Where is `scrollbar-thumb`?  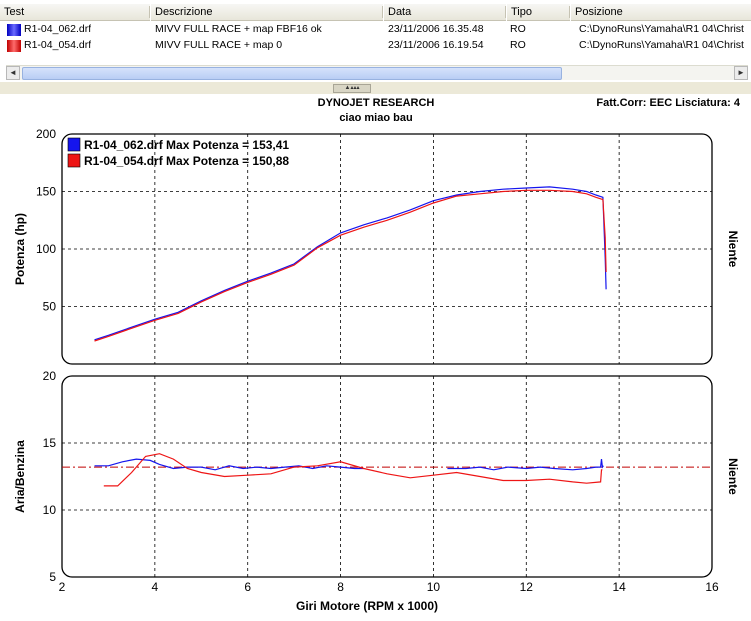
scrollbar-thumb is located at coordinates (292, 73).